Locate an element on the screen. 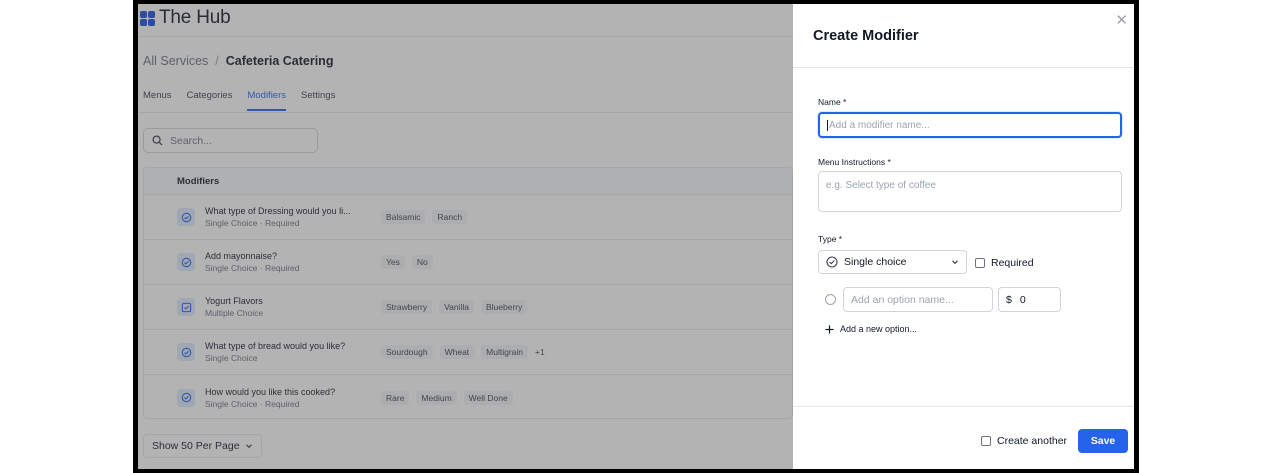  menu-instructions-field: e.g. Select type of coffee is located at coordinates (970, 191).